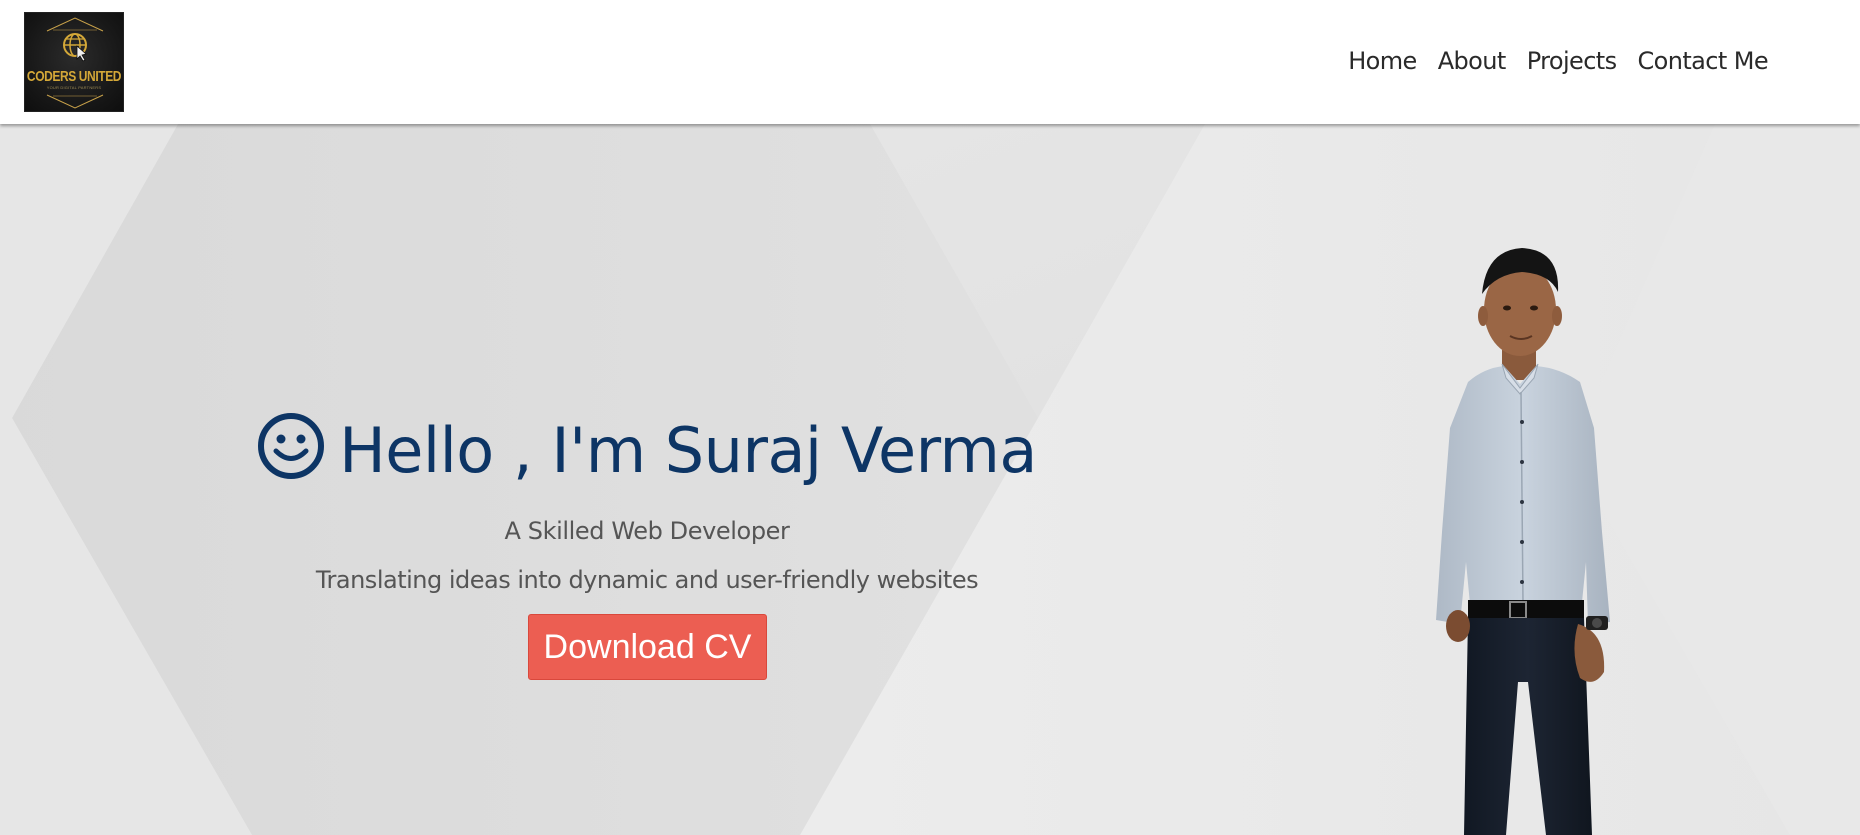  Describe the element at coordinates (688, 450) in the screenshot. I see `hero-heading-text: Hello , I'm Suraj Verma` at that location.